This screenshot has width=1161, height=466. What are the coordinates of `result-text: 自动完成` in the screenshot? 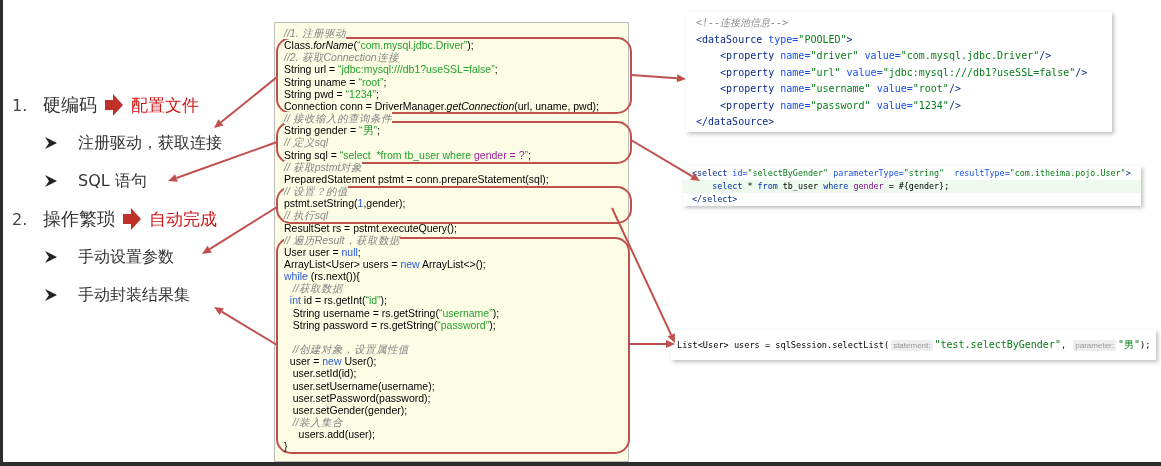 It's located at (183, 219).